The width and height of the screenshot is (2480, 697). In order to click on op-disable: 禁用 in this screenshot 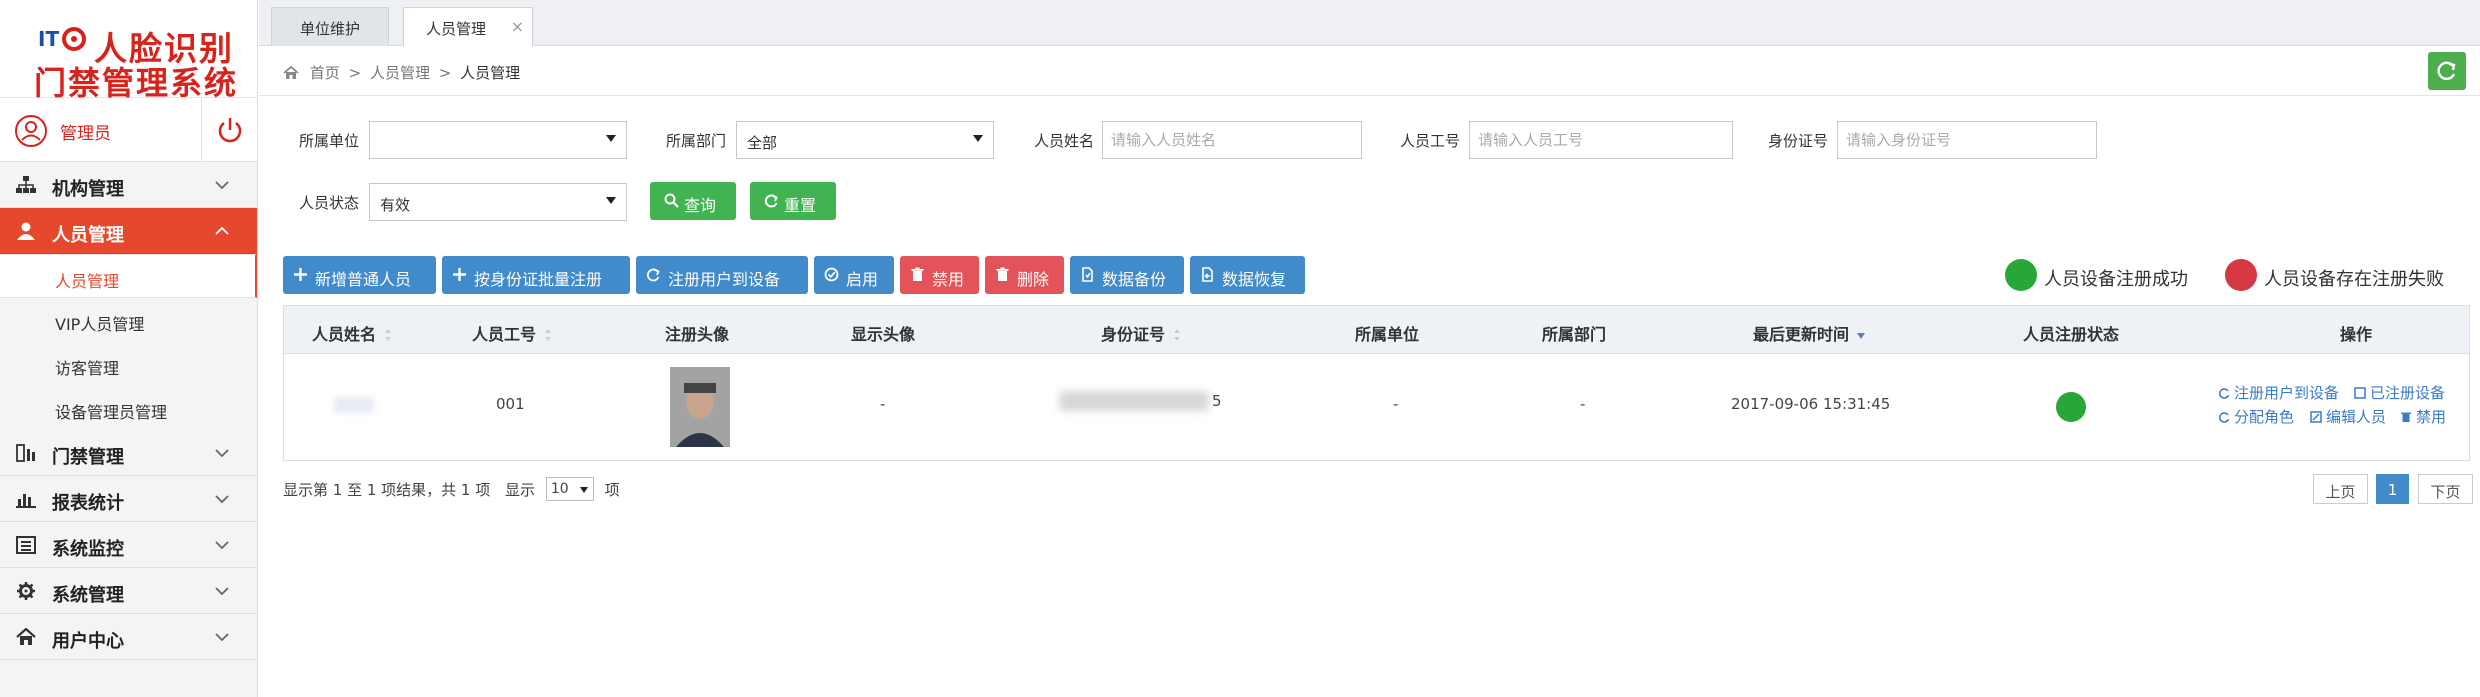, I will do `click(2423, 416)`.